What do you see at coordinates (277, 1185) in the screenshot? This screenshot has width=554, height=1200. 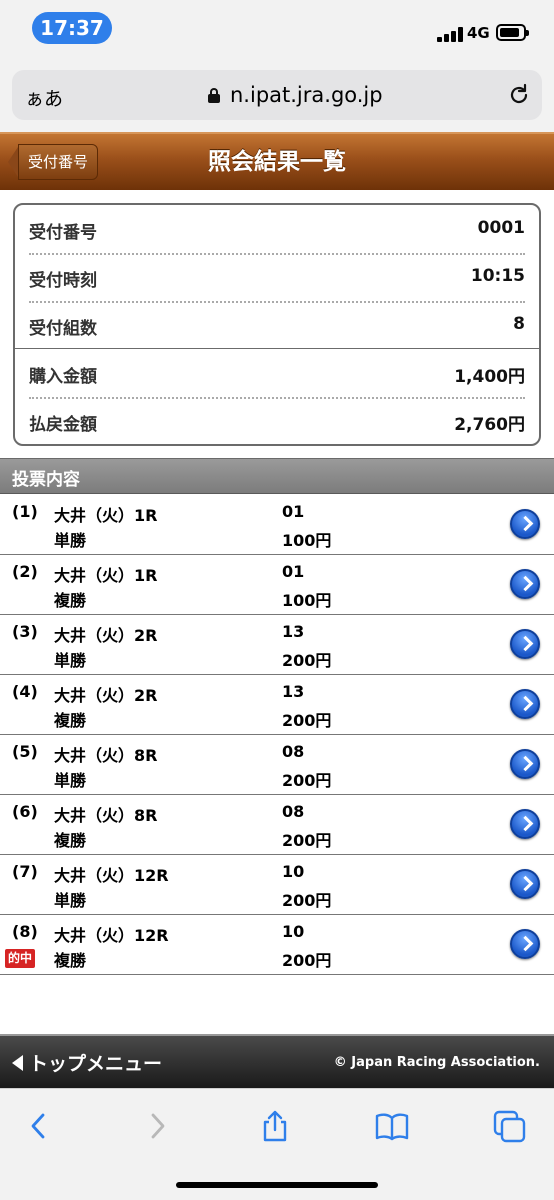 I see `home-indicator` at bounding box center [277, 1185].